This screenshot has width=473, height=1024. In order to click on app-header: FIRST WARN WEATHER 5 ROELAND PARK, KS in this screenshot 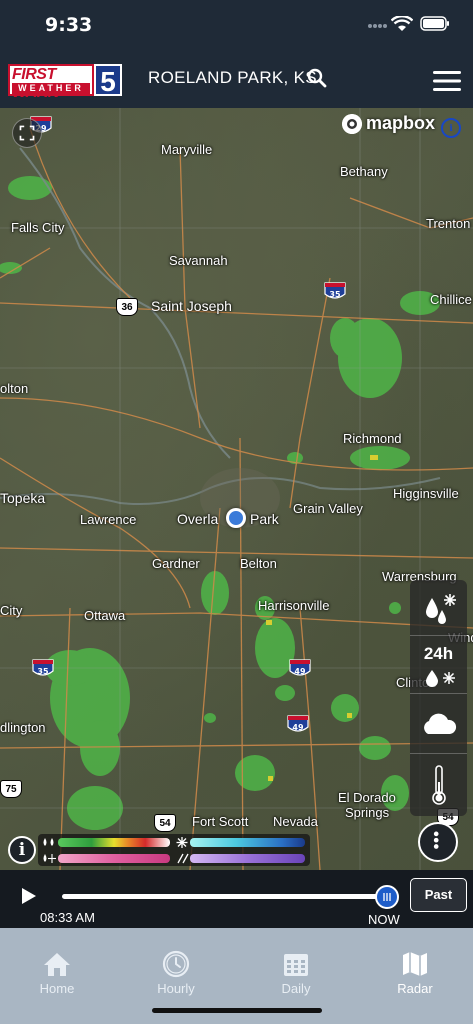, I will do `click(236, 80)`.